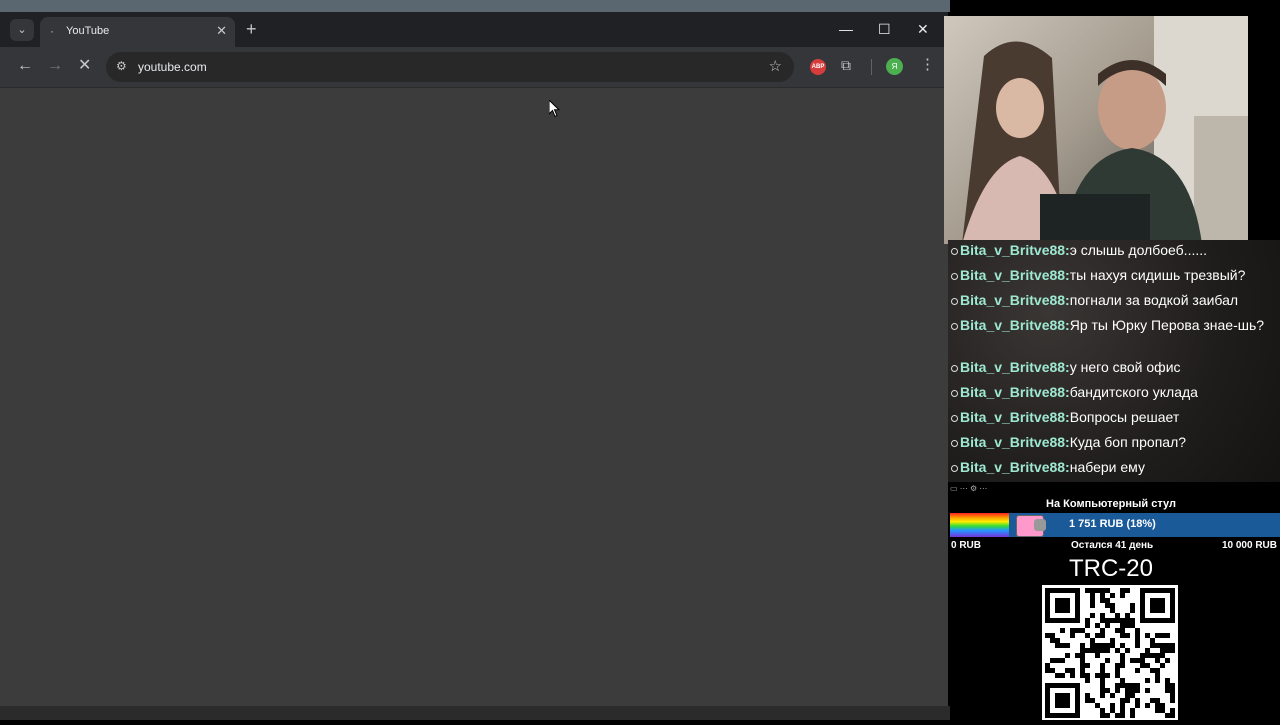  Describe the element at coordinates (1154, 300) in the screenshot. I see `chat-text: погнали за водкой заибал` at that location.